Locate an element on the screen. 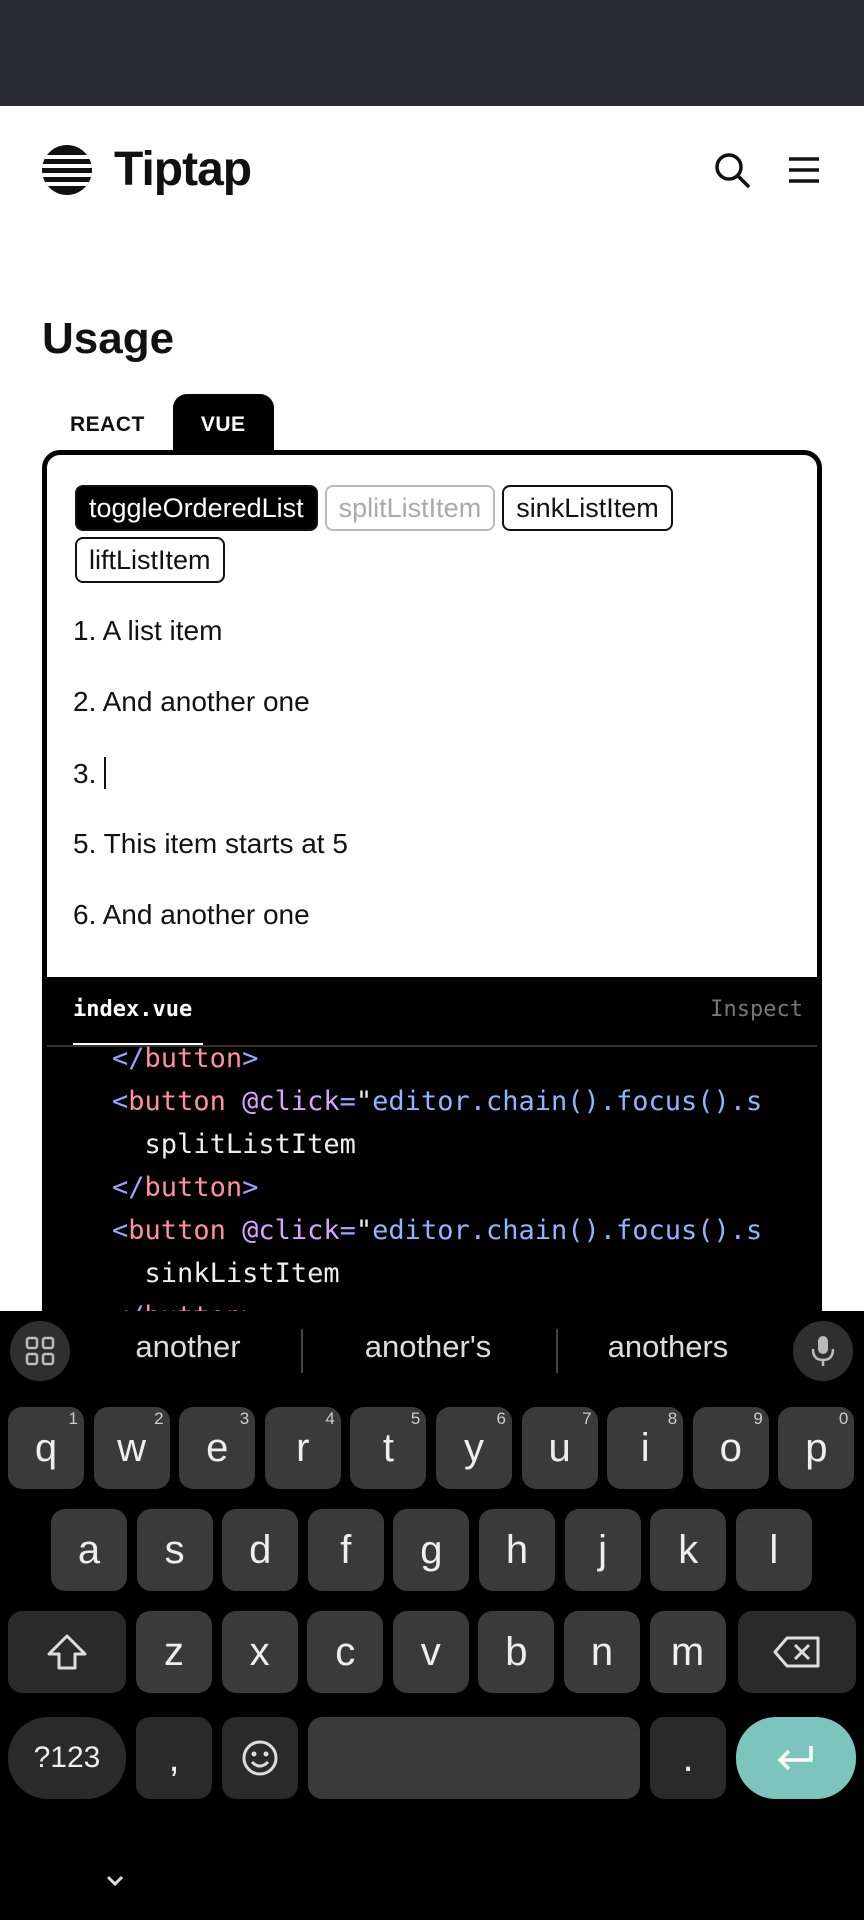 This screenshot has height=1920, width=864. key-f: f is located at coordinates (345, 1550).